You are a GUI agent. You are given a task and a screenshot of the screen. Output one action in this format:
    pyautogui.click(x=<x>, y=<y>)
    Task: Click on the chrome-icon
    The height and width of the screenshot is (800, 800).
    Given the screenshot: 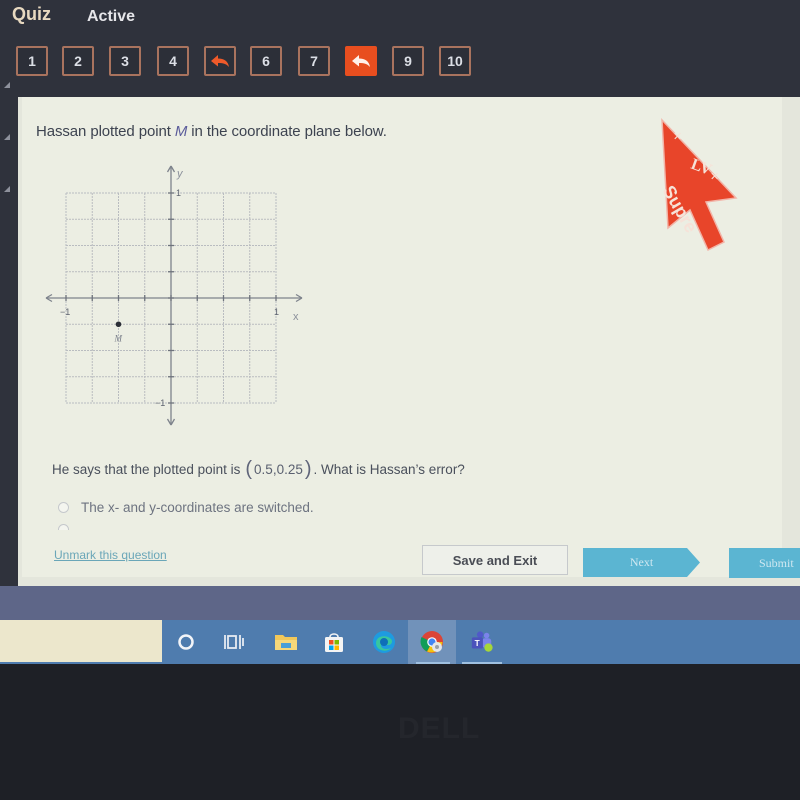 What is the action you would take?
    pyautogui.click(x=432, y=642)
    